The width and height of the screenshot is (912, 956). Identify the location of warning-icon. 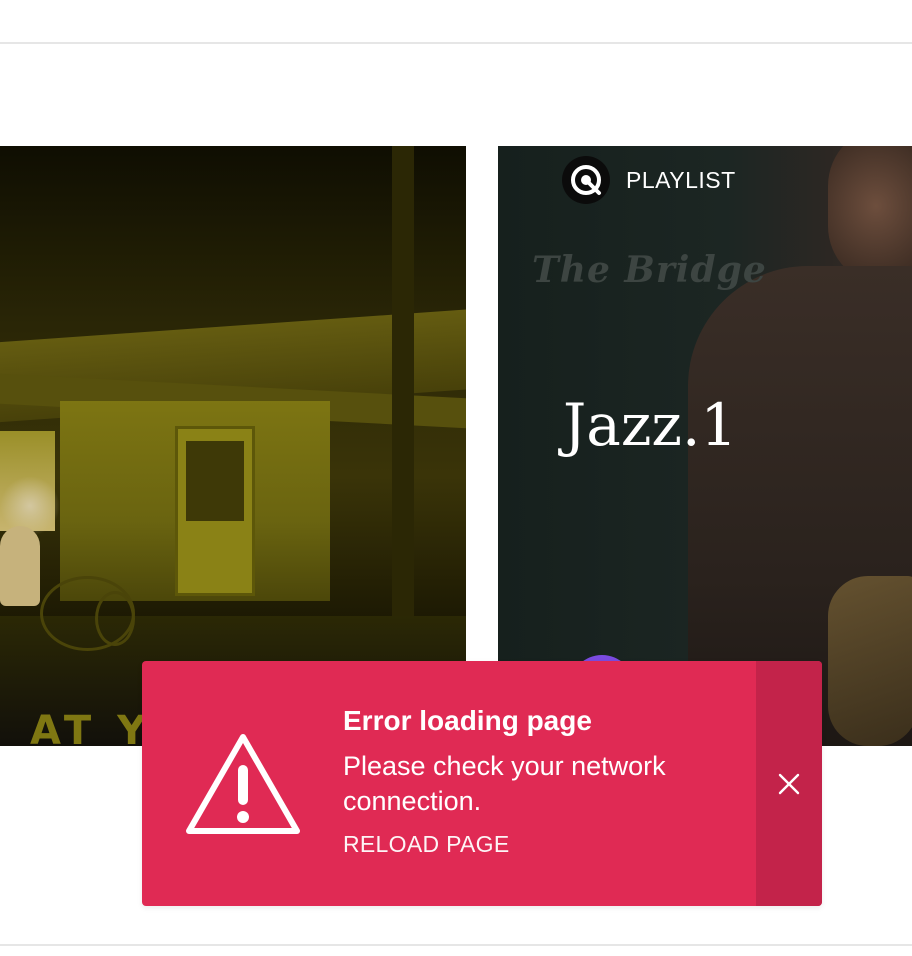
(243, 784).